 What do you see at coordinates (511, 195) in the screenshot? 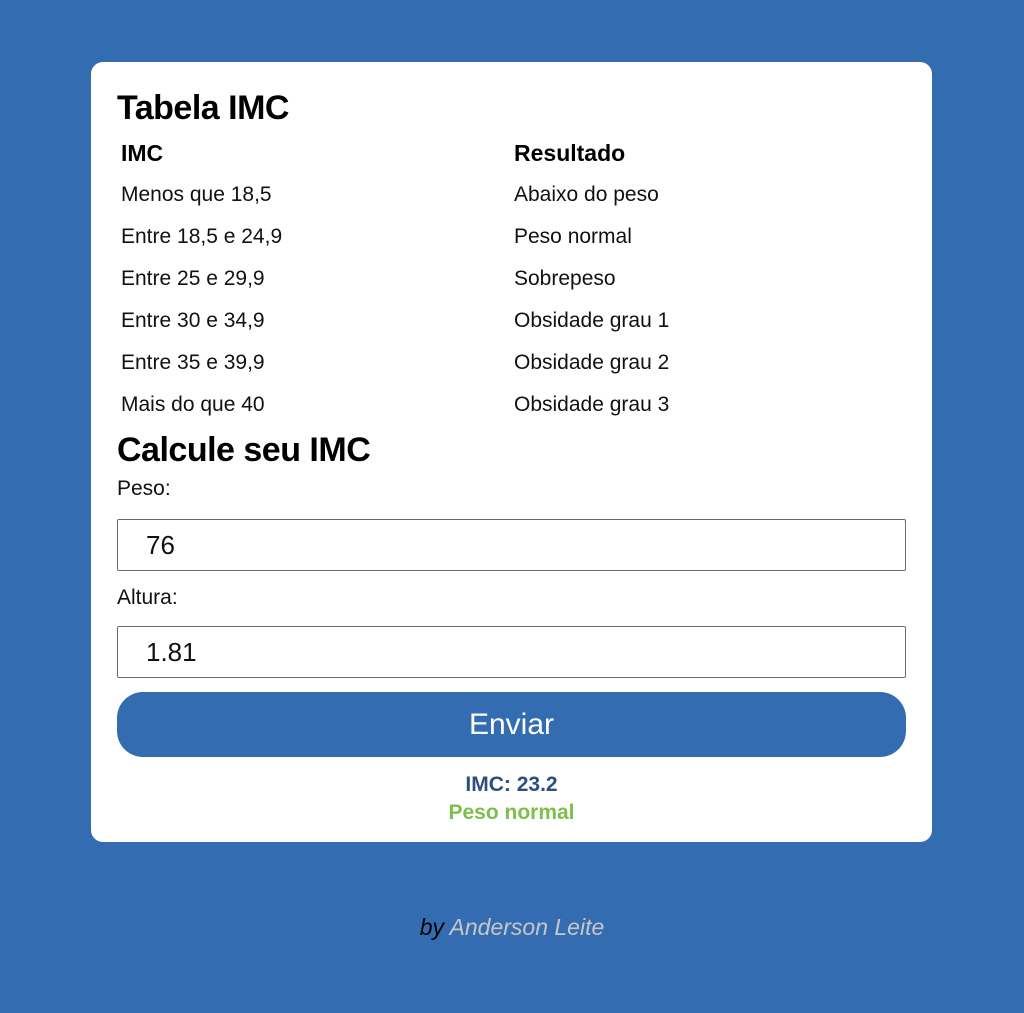
I see `table-row: Menos que 18,5 Abaixo do peso` at bounding box center [511, 195].